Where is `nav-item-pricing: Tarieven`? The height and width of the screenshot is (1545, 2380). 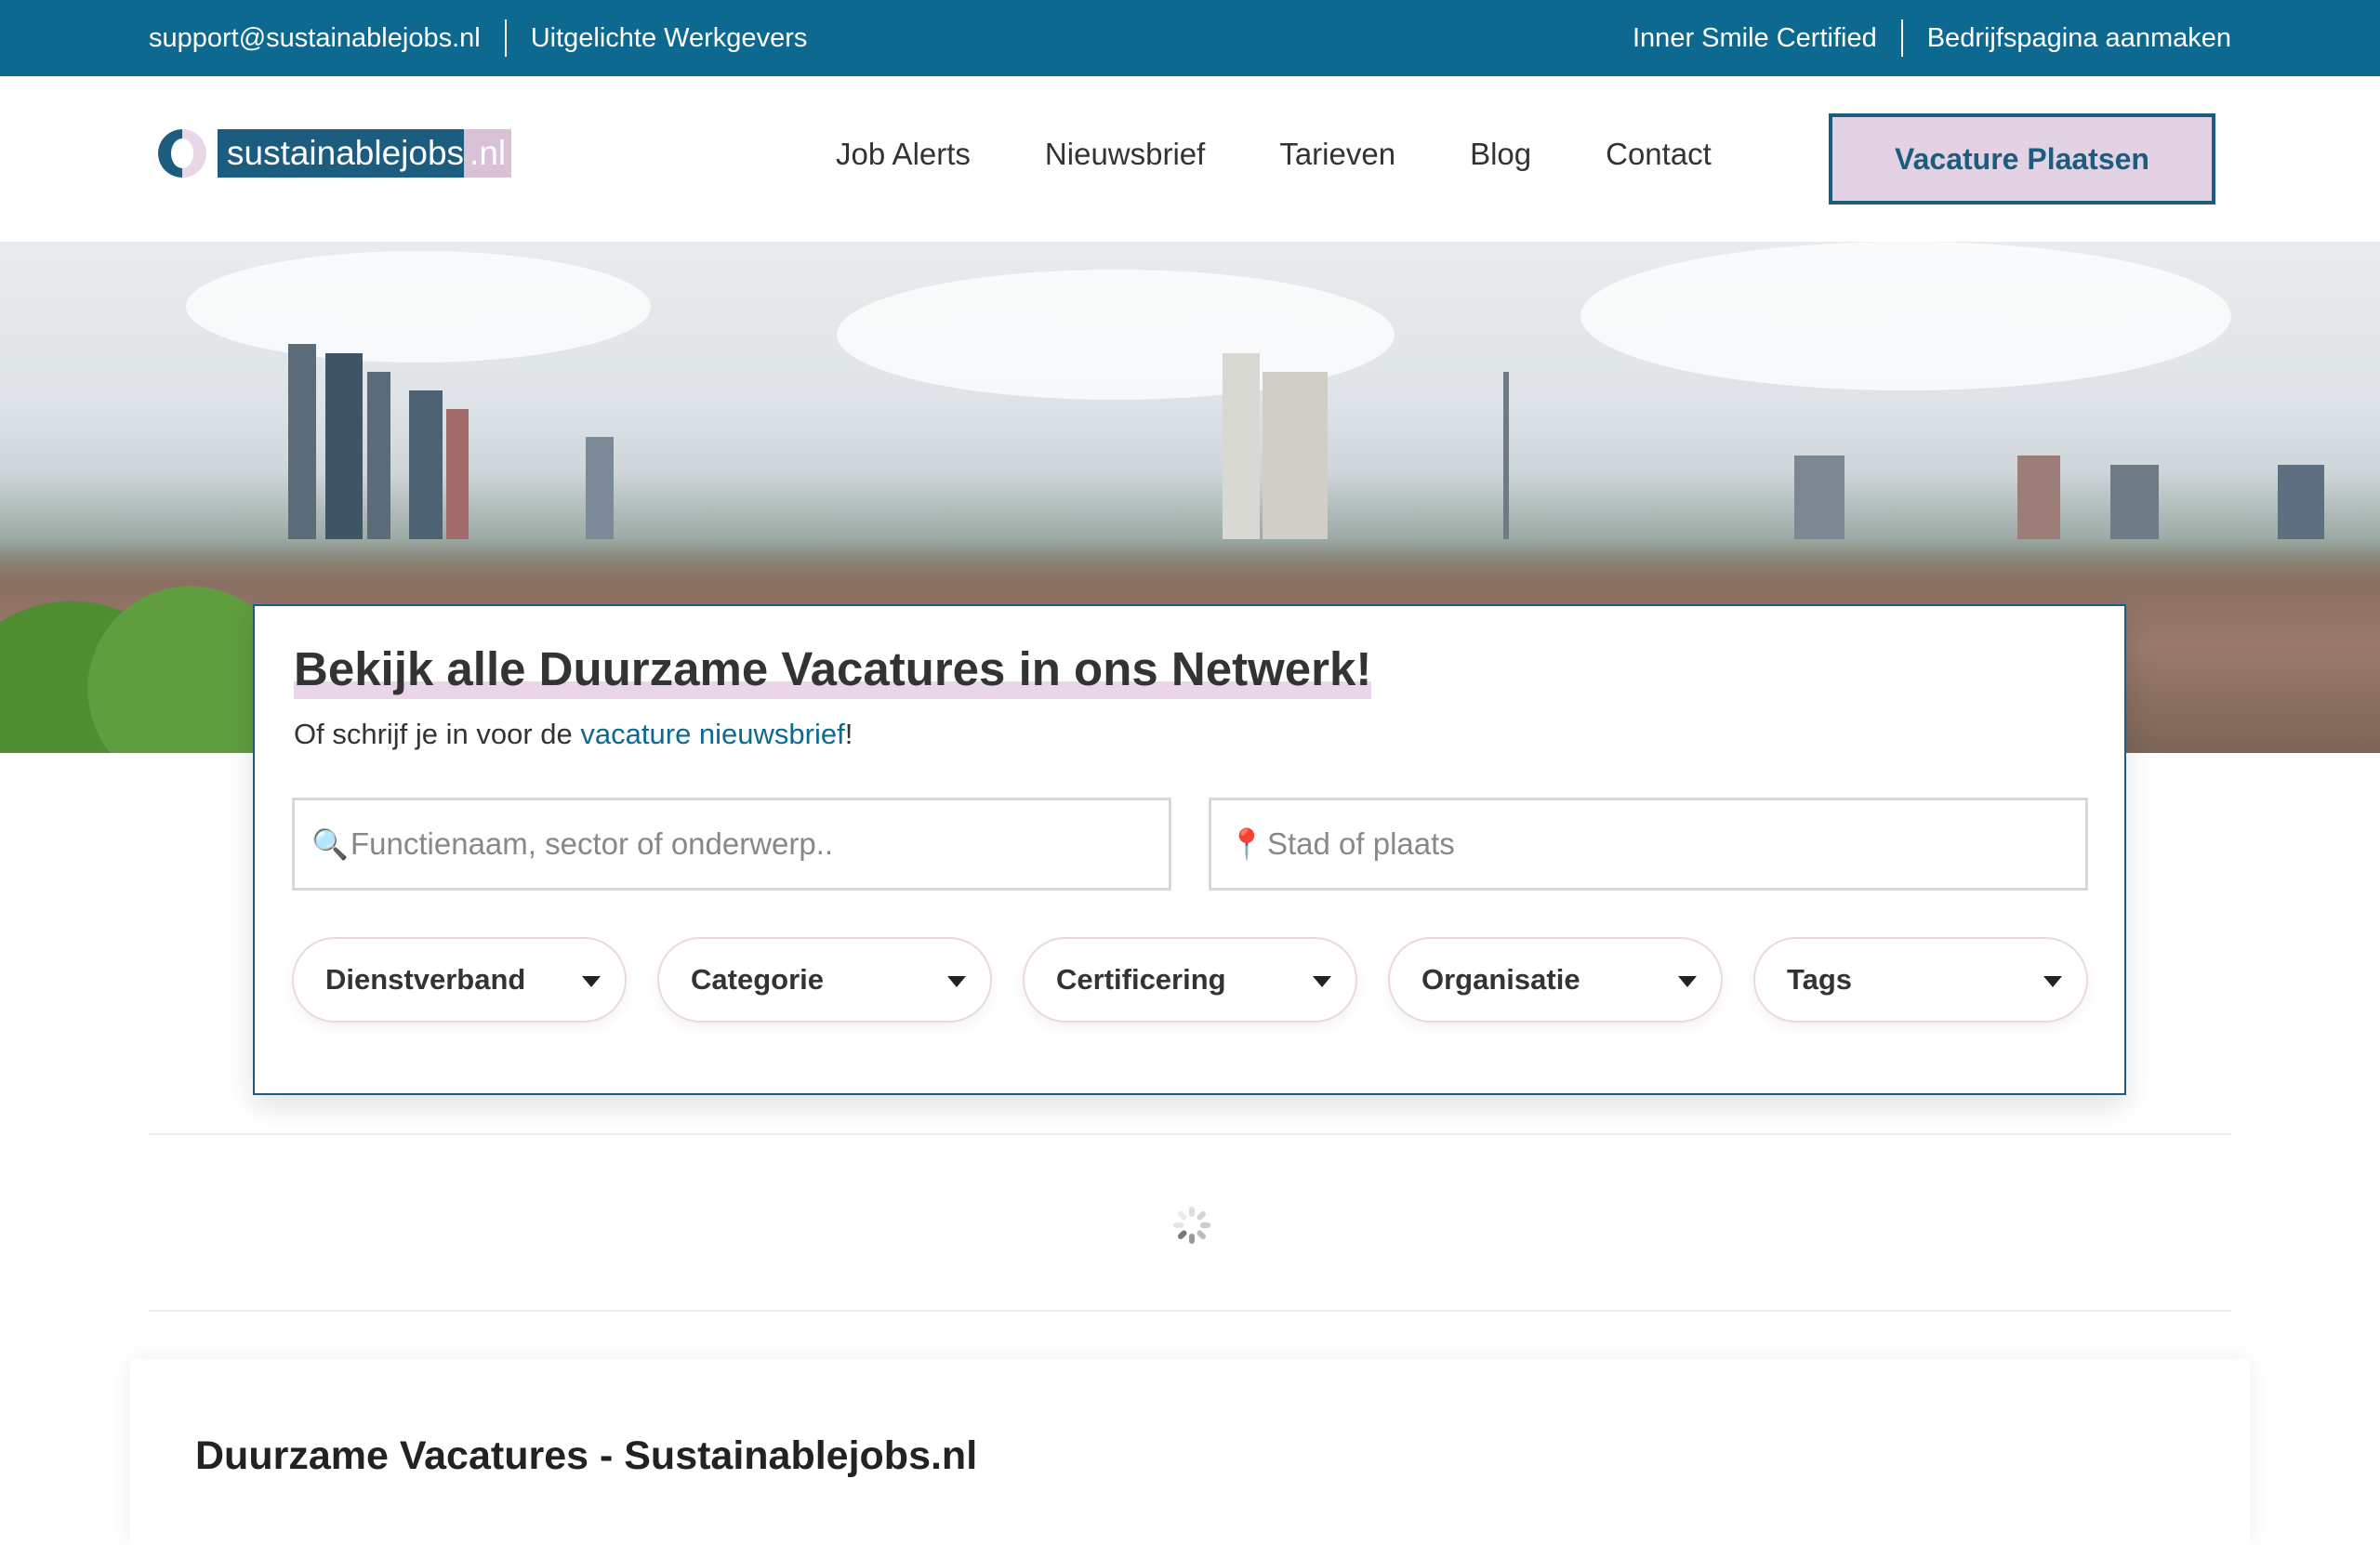
nav-item-pricing: Tarieven is located at coordinates (1337, 154).